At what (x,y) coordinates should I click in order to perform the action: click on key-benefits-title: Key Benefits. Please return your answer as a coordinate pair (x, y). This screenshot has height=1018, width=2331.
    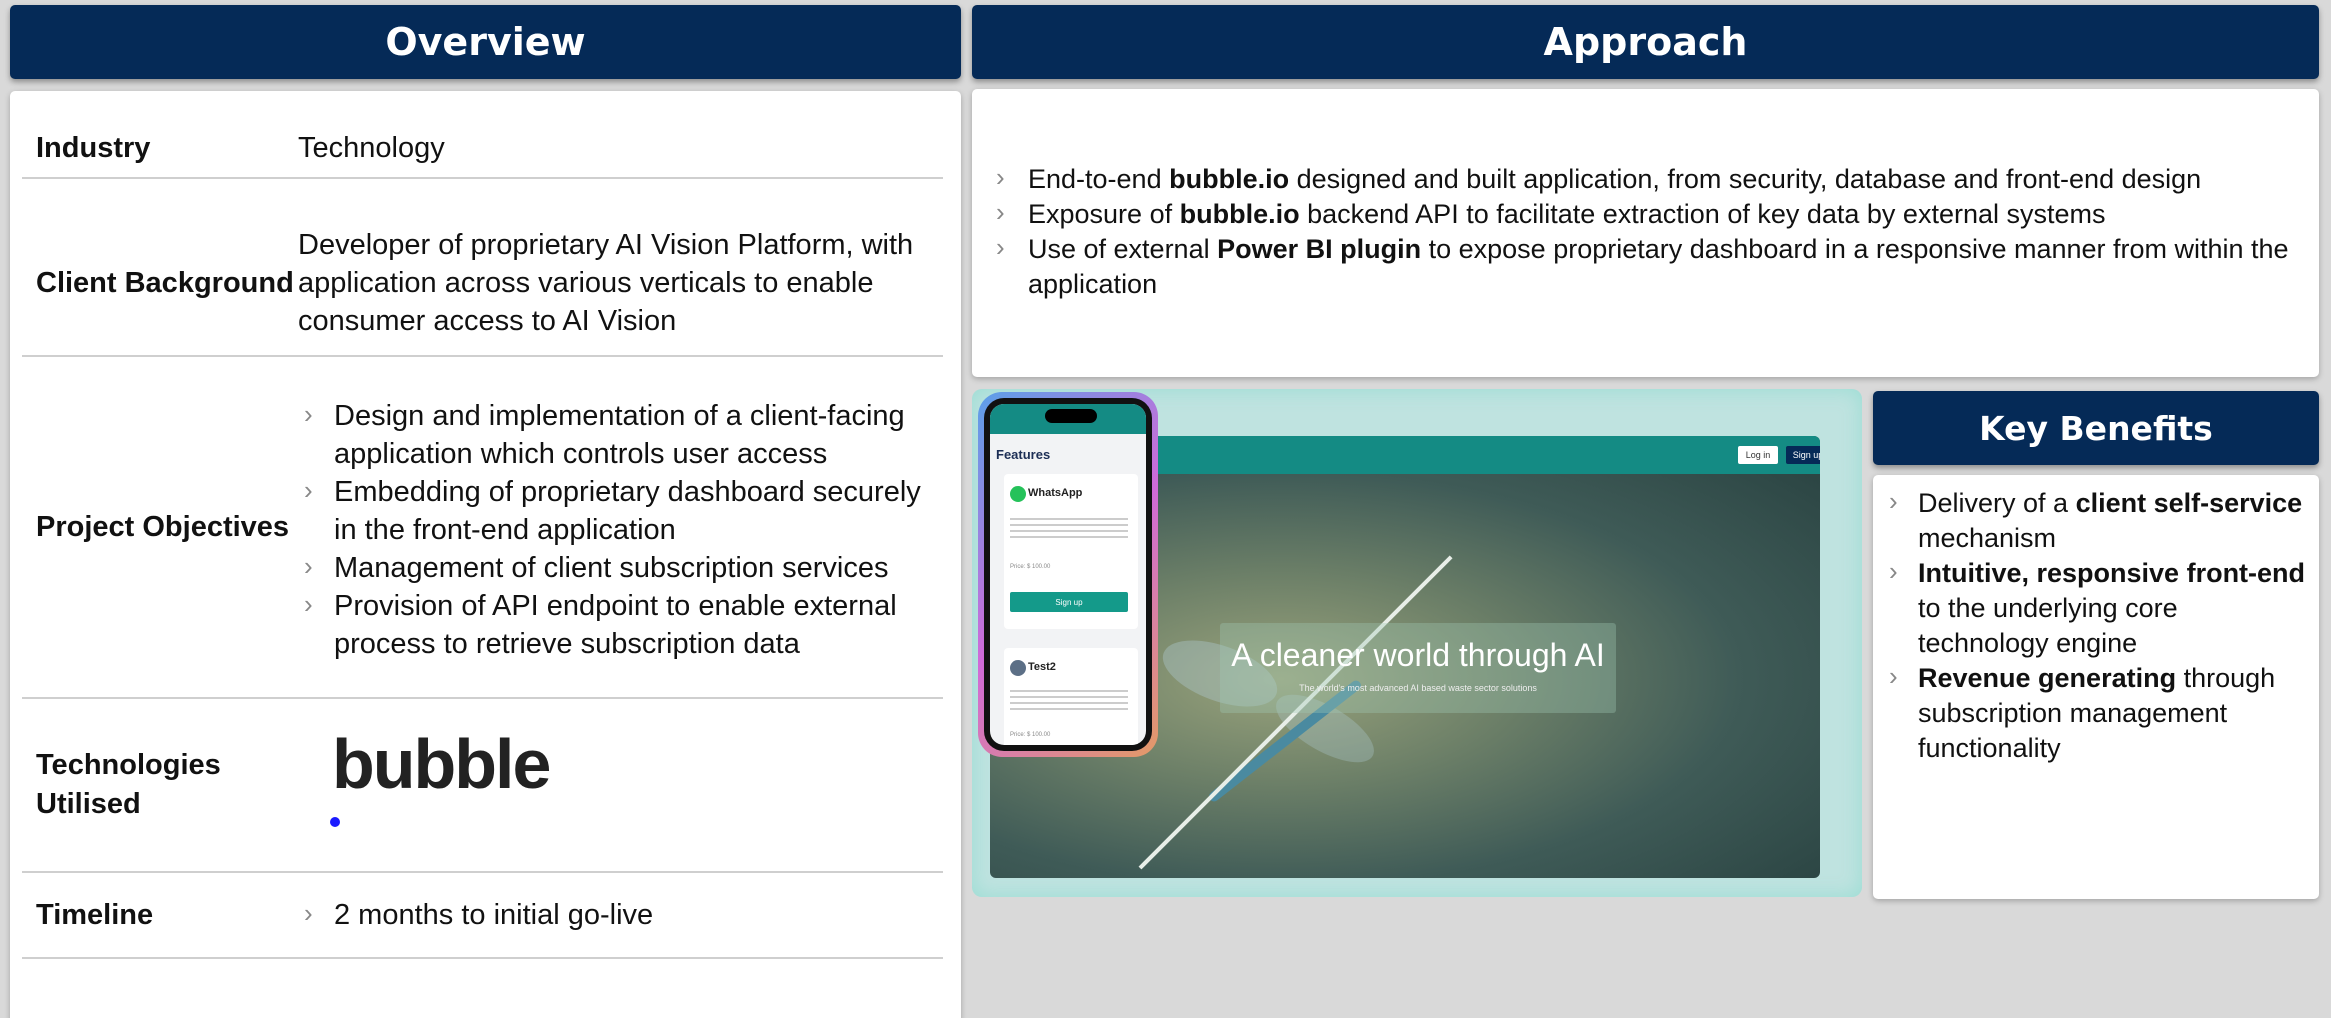
    Looking at the image, I should click on (2096, 428).